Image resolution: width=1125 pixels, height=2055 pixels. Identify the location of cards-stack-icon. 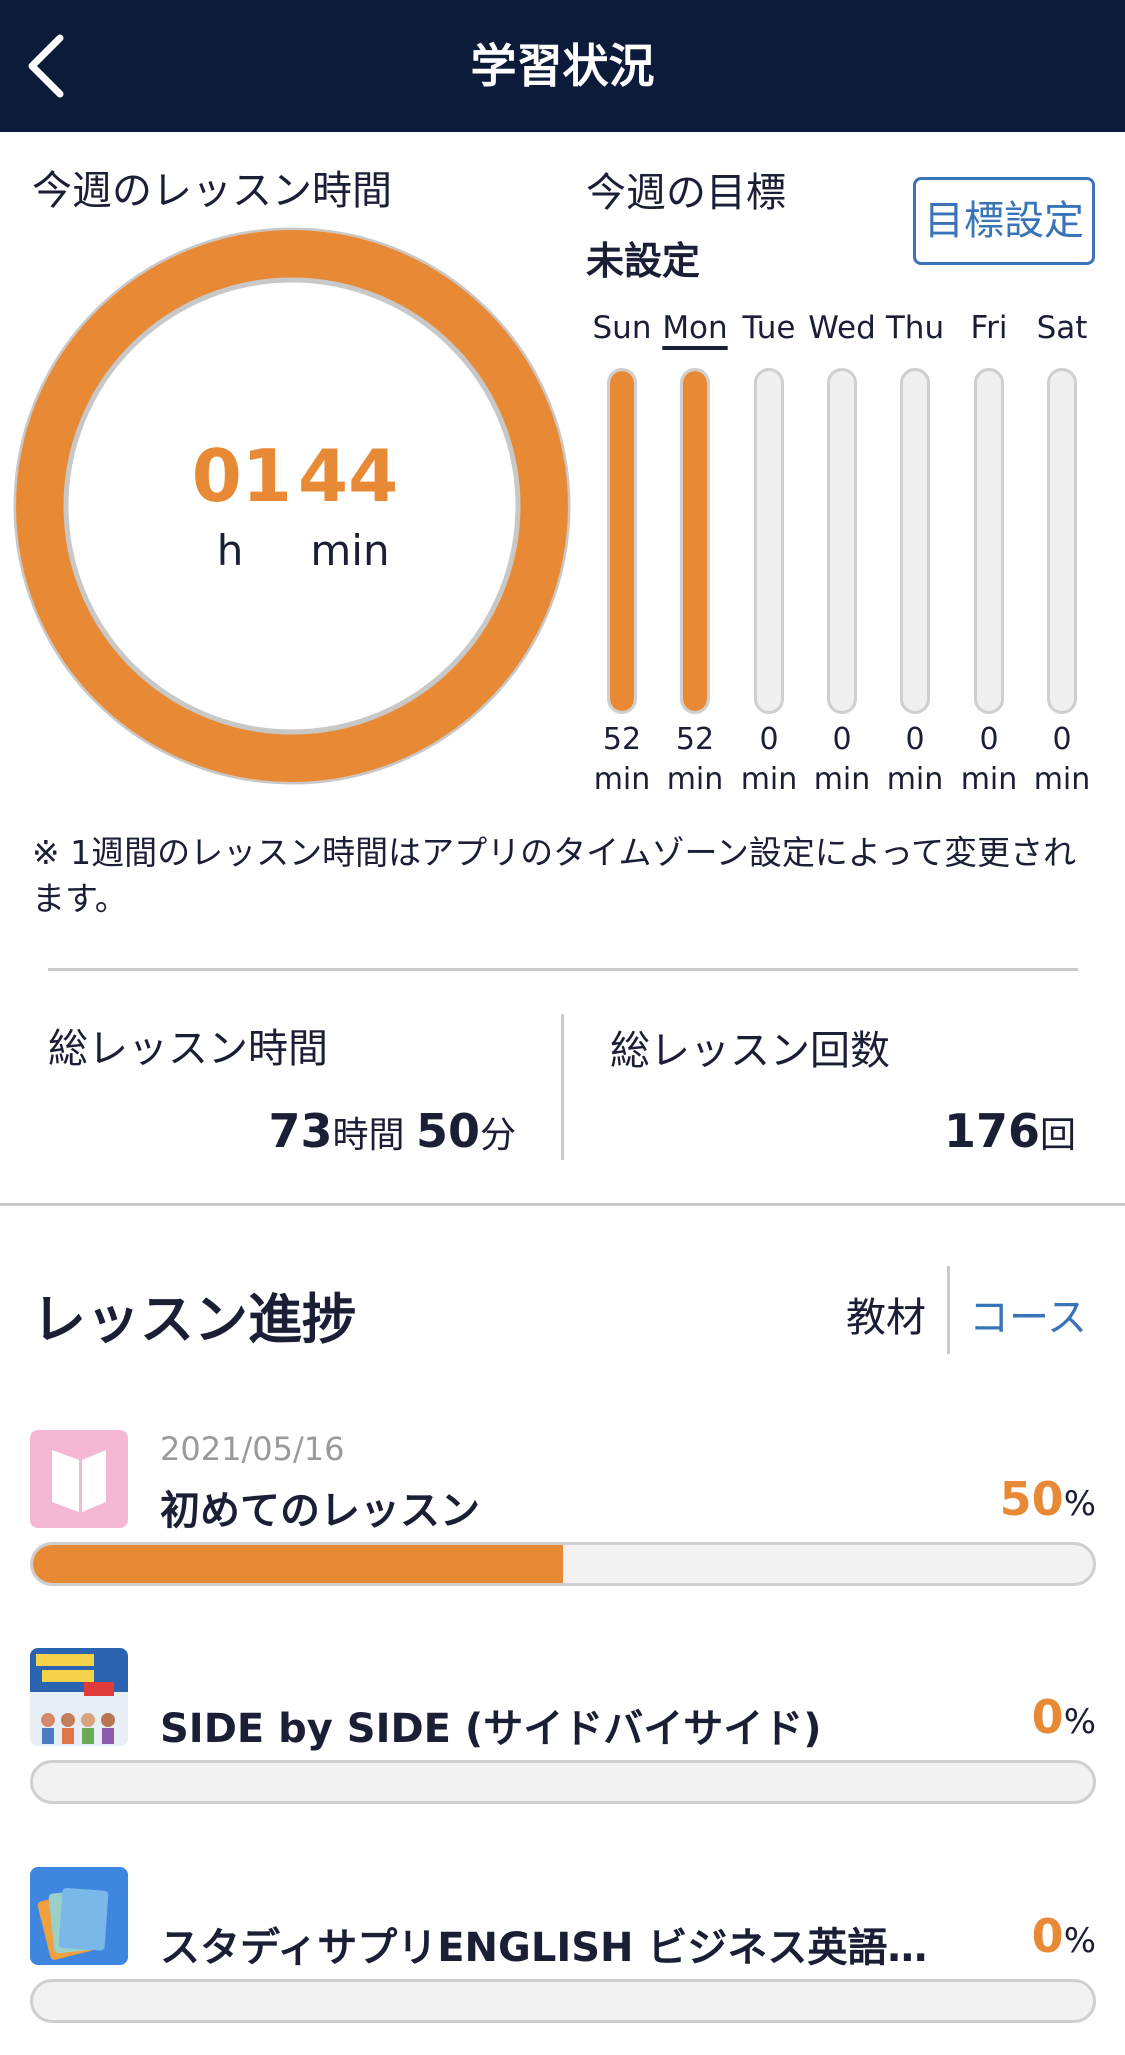
(79, 1916).